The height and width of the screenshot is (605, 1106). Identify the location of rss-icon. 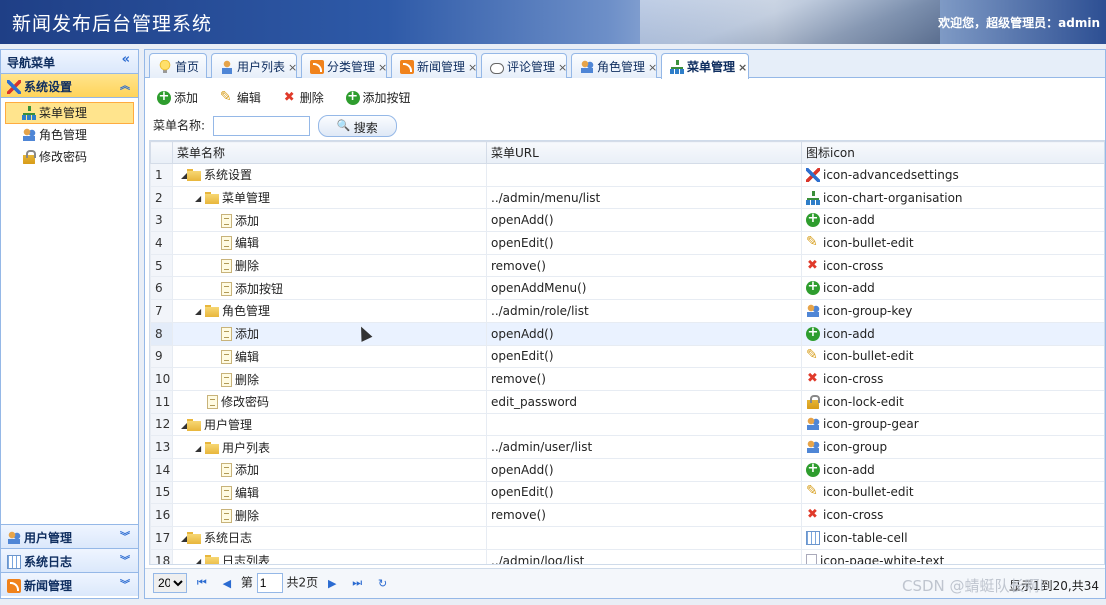
(317, 67).